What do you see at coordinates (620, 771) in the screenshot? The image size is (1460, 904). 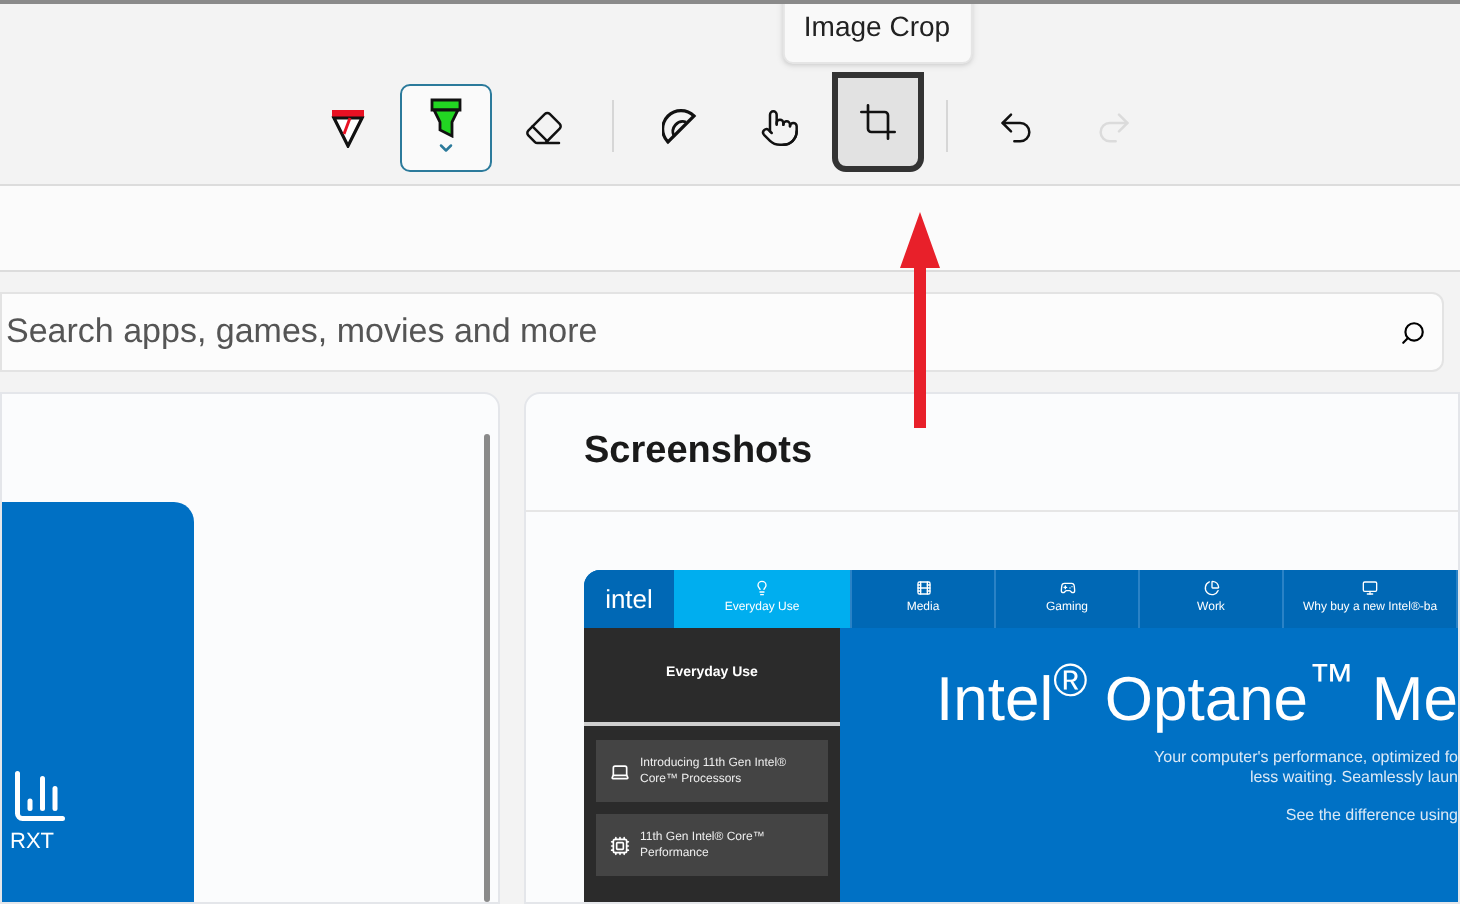 I see `laptop-icon` at bounding box center [620, 771].